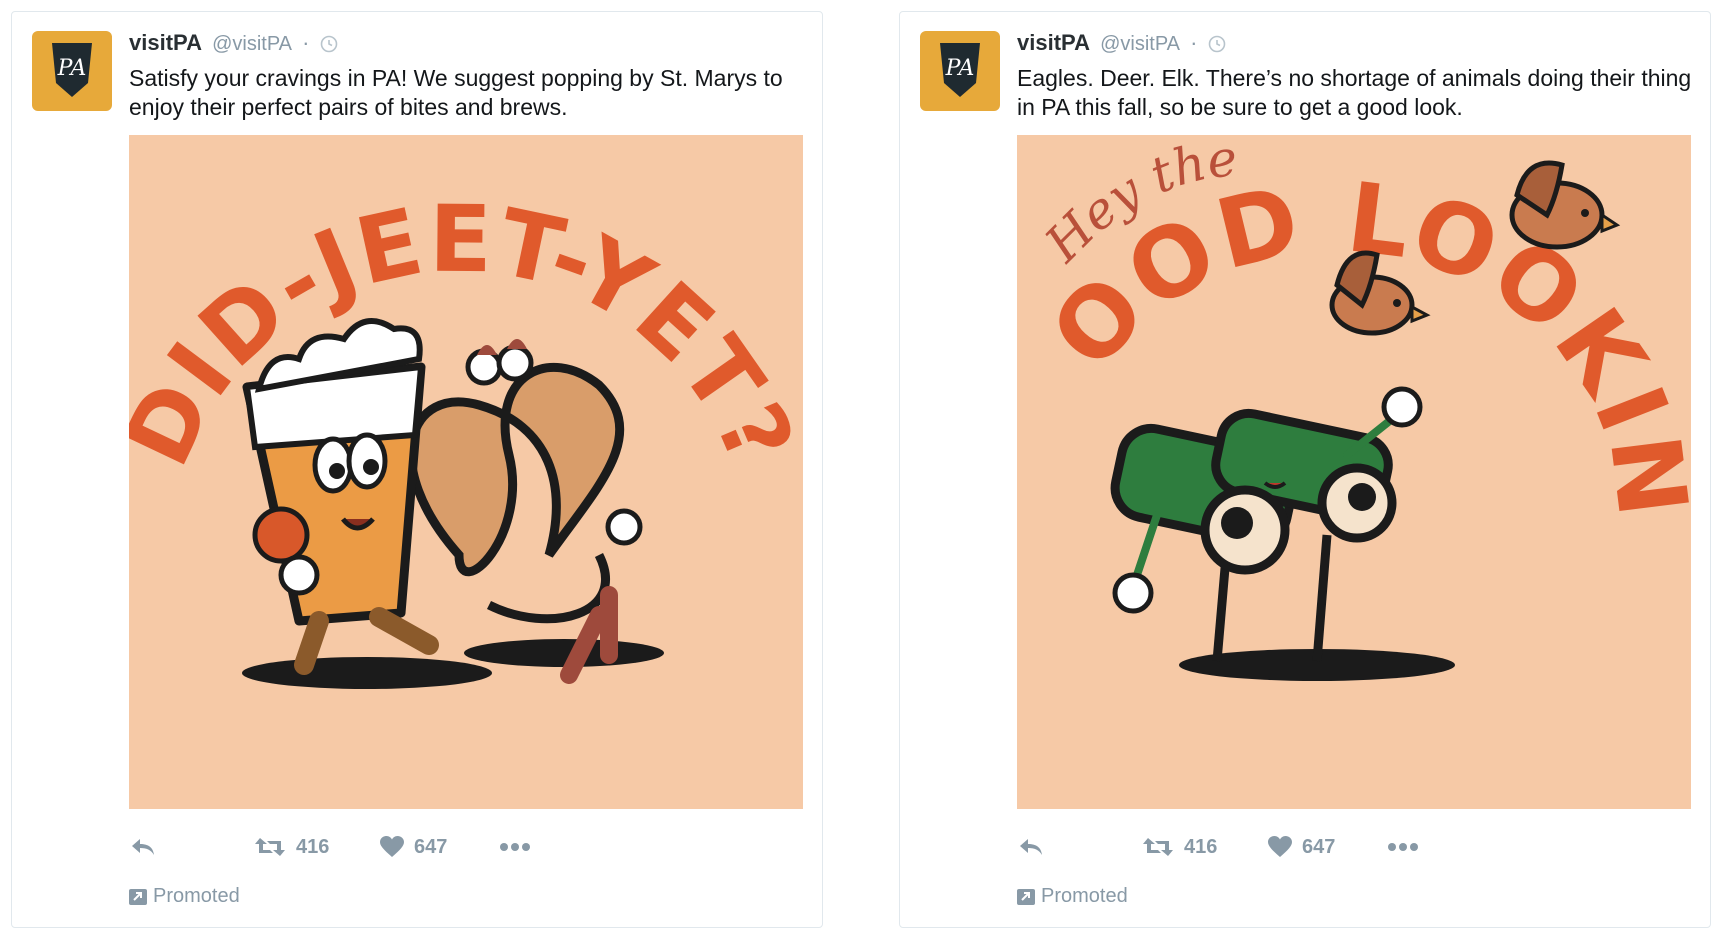 Image resolution: width=1716 pixels, height=940 pixels. Describe the element at coordinates (340, 496) in the screenshot. I see `beer-glass-character` at that location.